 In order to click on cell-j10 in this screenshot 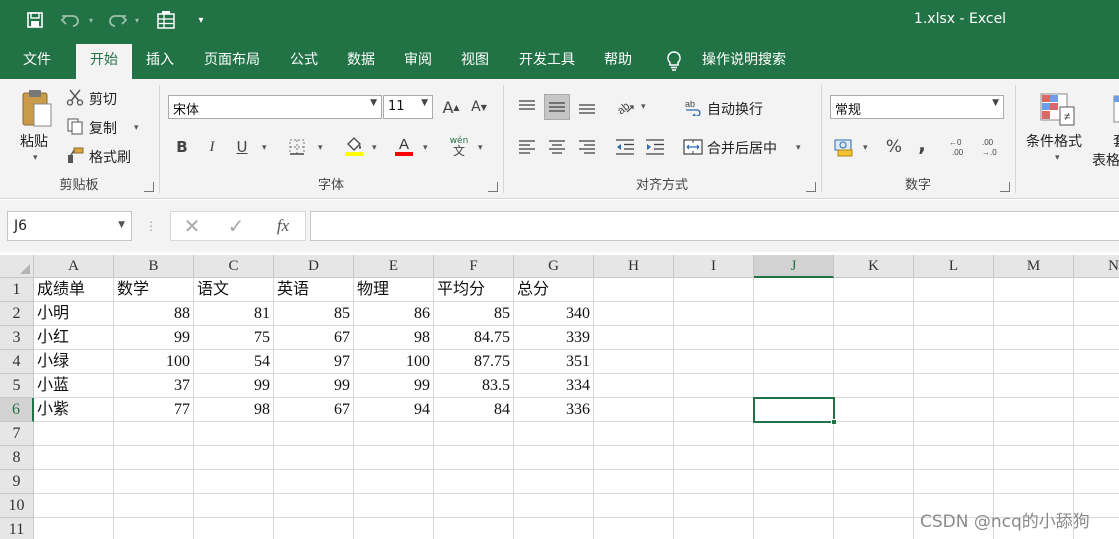, I will do `click(794, 506)`.